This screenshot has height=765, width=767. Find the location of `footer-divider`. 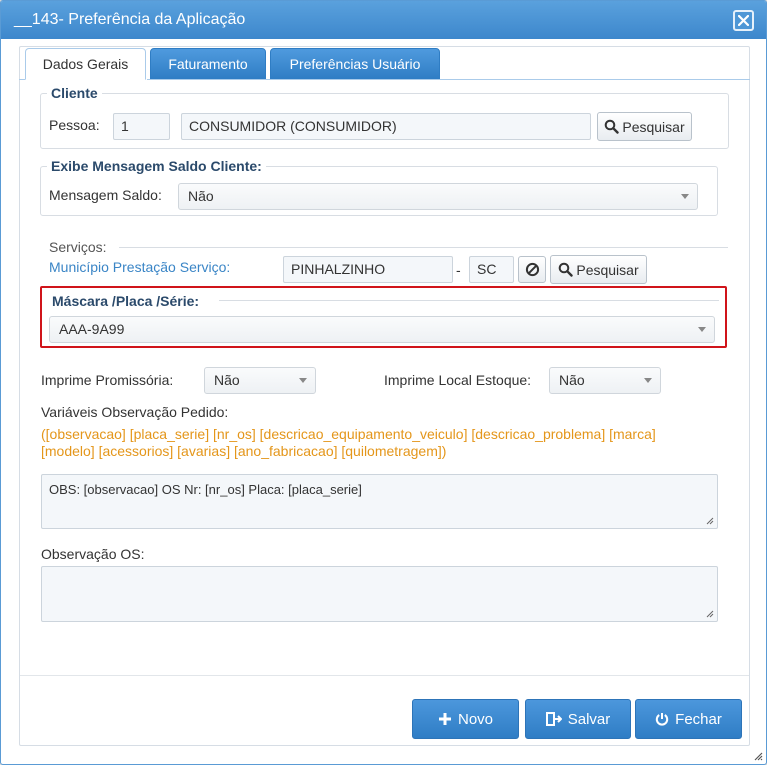

footer-divider is located at coordinates (384, 675).